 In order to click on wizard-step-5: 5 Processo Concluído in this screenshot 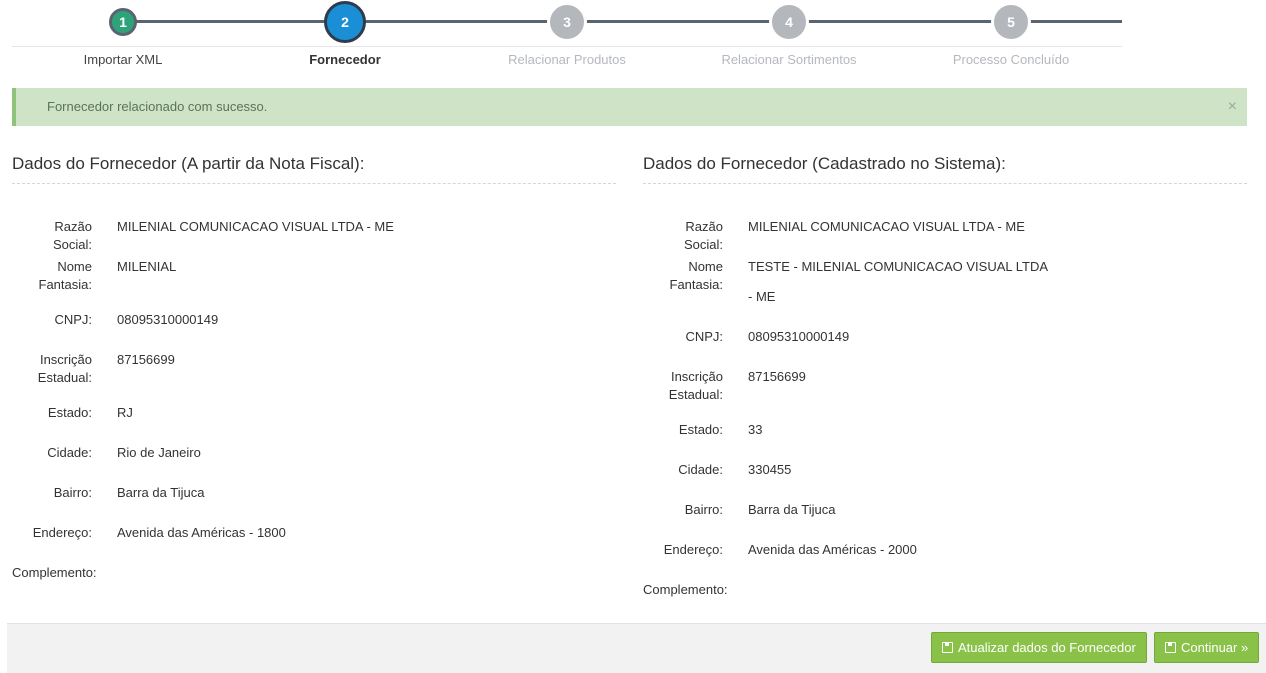, I will do `click(1011, 38)`.